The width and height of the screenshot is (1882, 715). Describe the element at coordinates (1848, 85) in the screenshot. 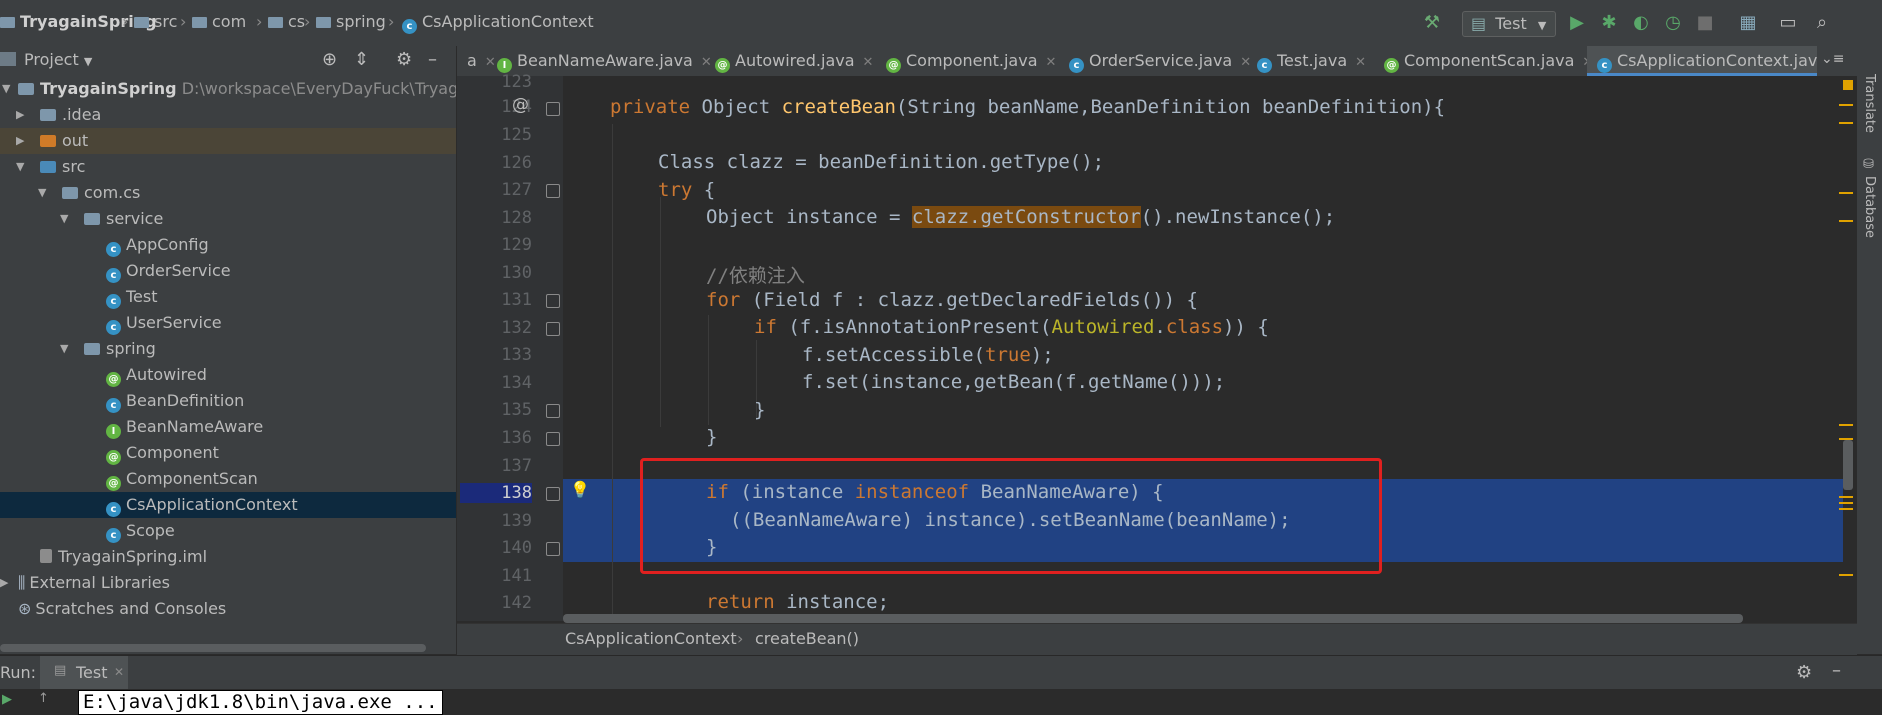

I see `inspection-status-icon` at that location.